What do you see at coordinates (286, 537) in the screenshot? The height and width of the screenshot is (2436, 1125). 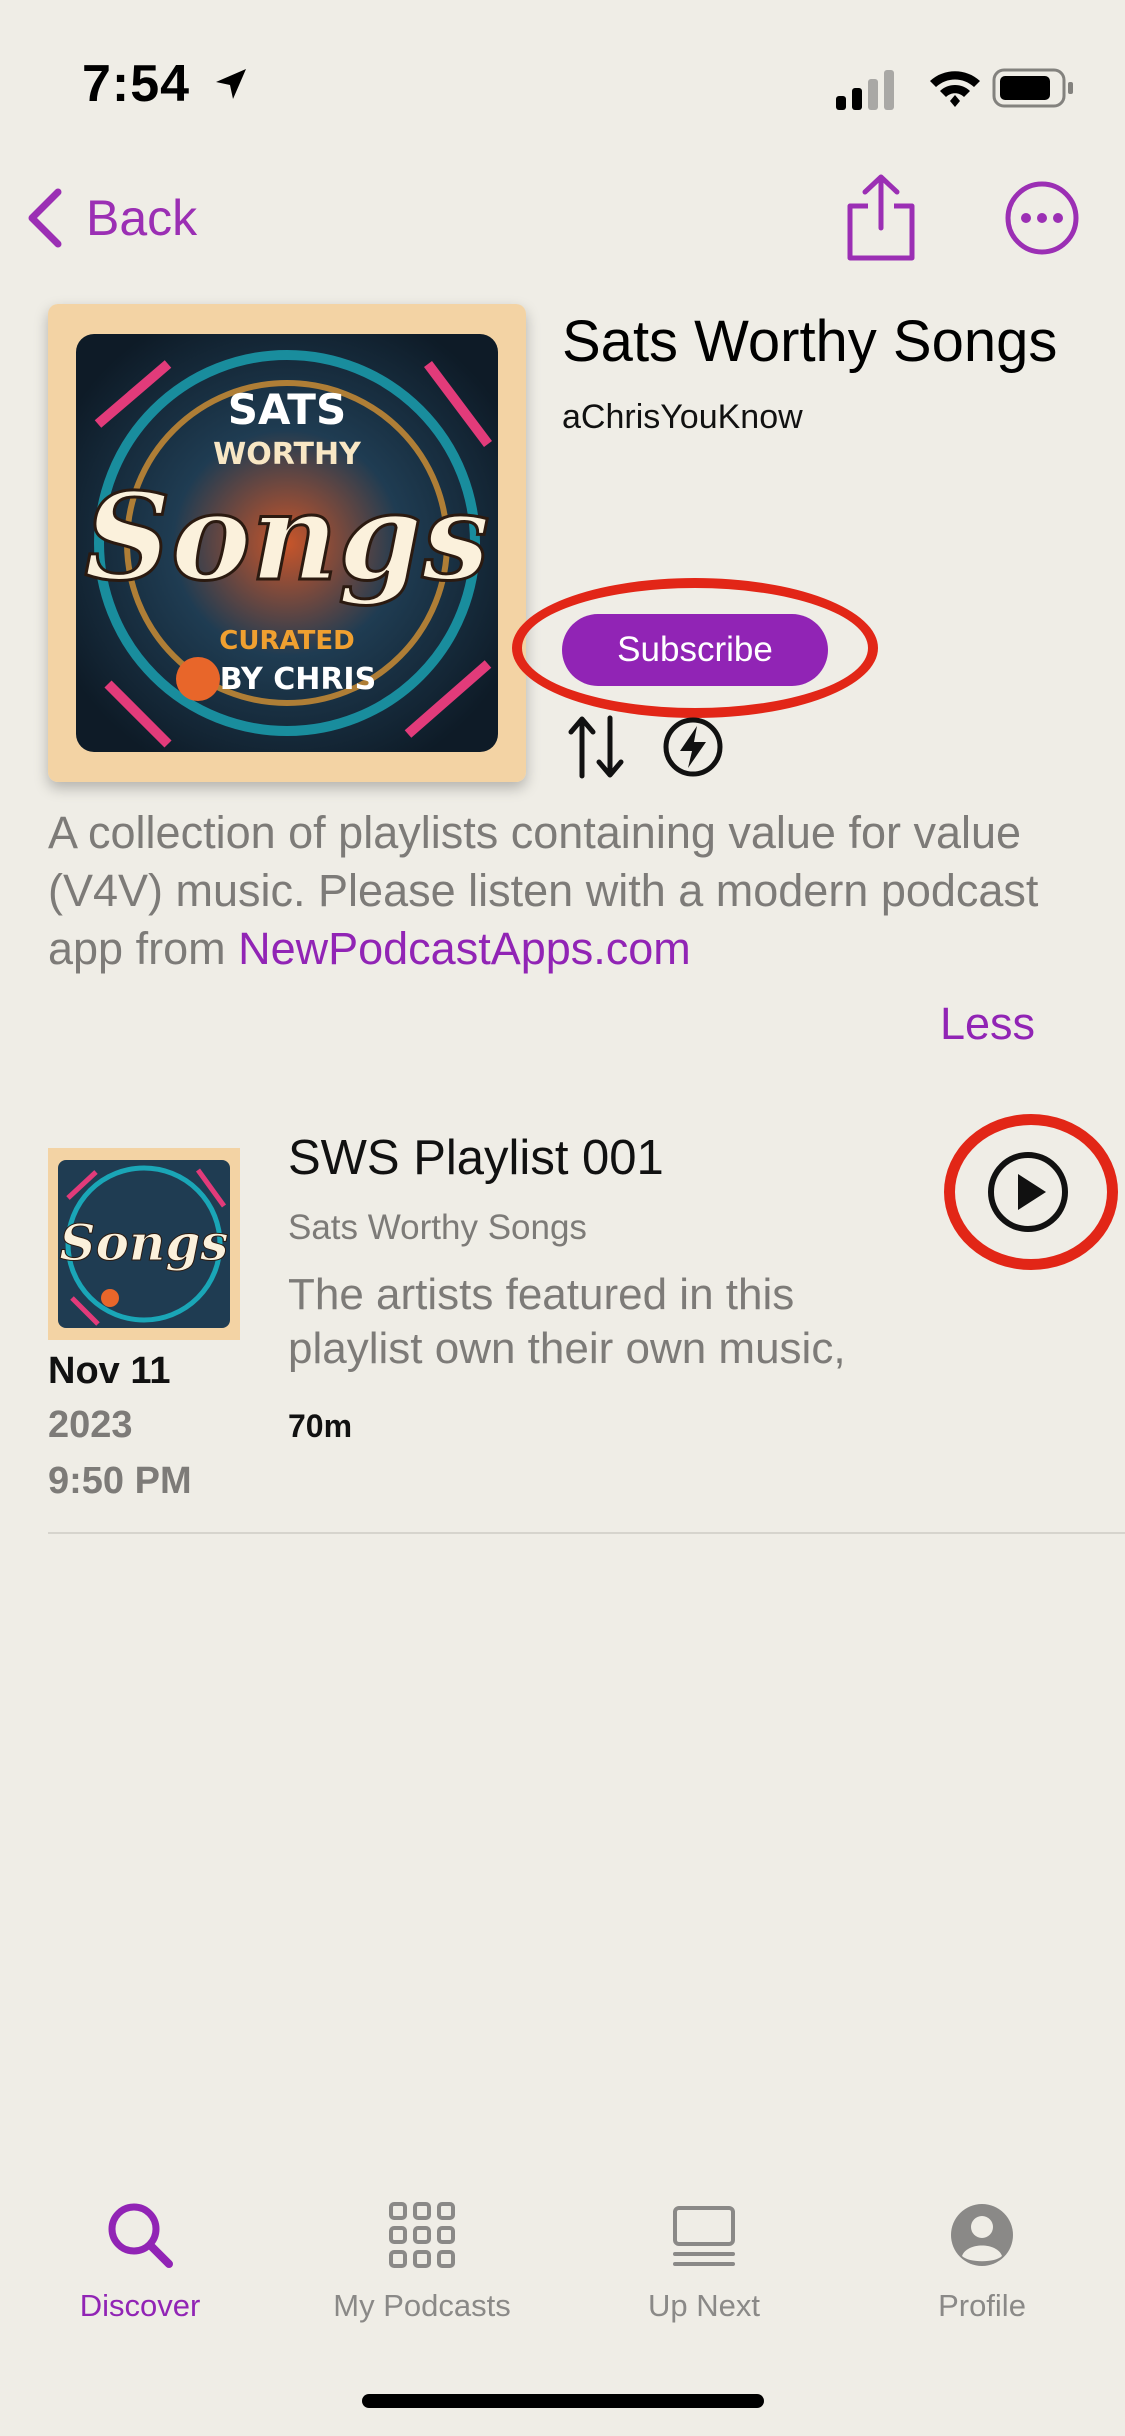 I see `cover-text-songs: Songs` at bounding box center [286, 537].